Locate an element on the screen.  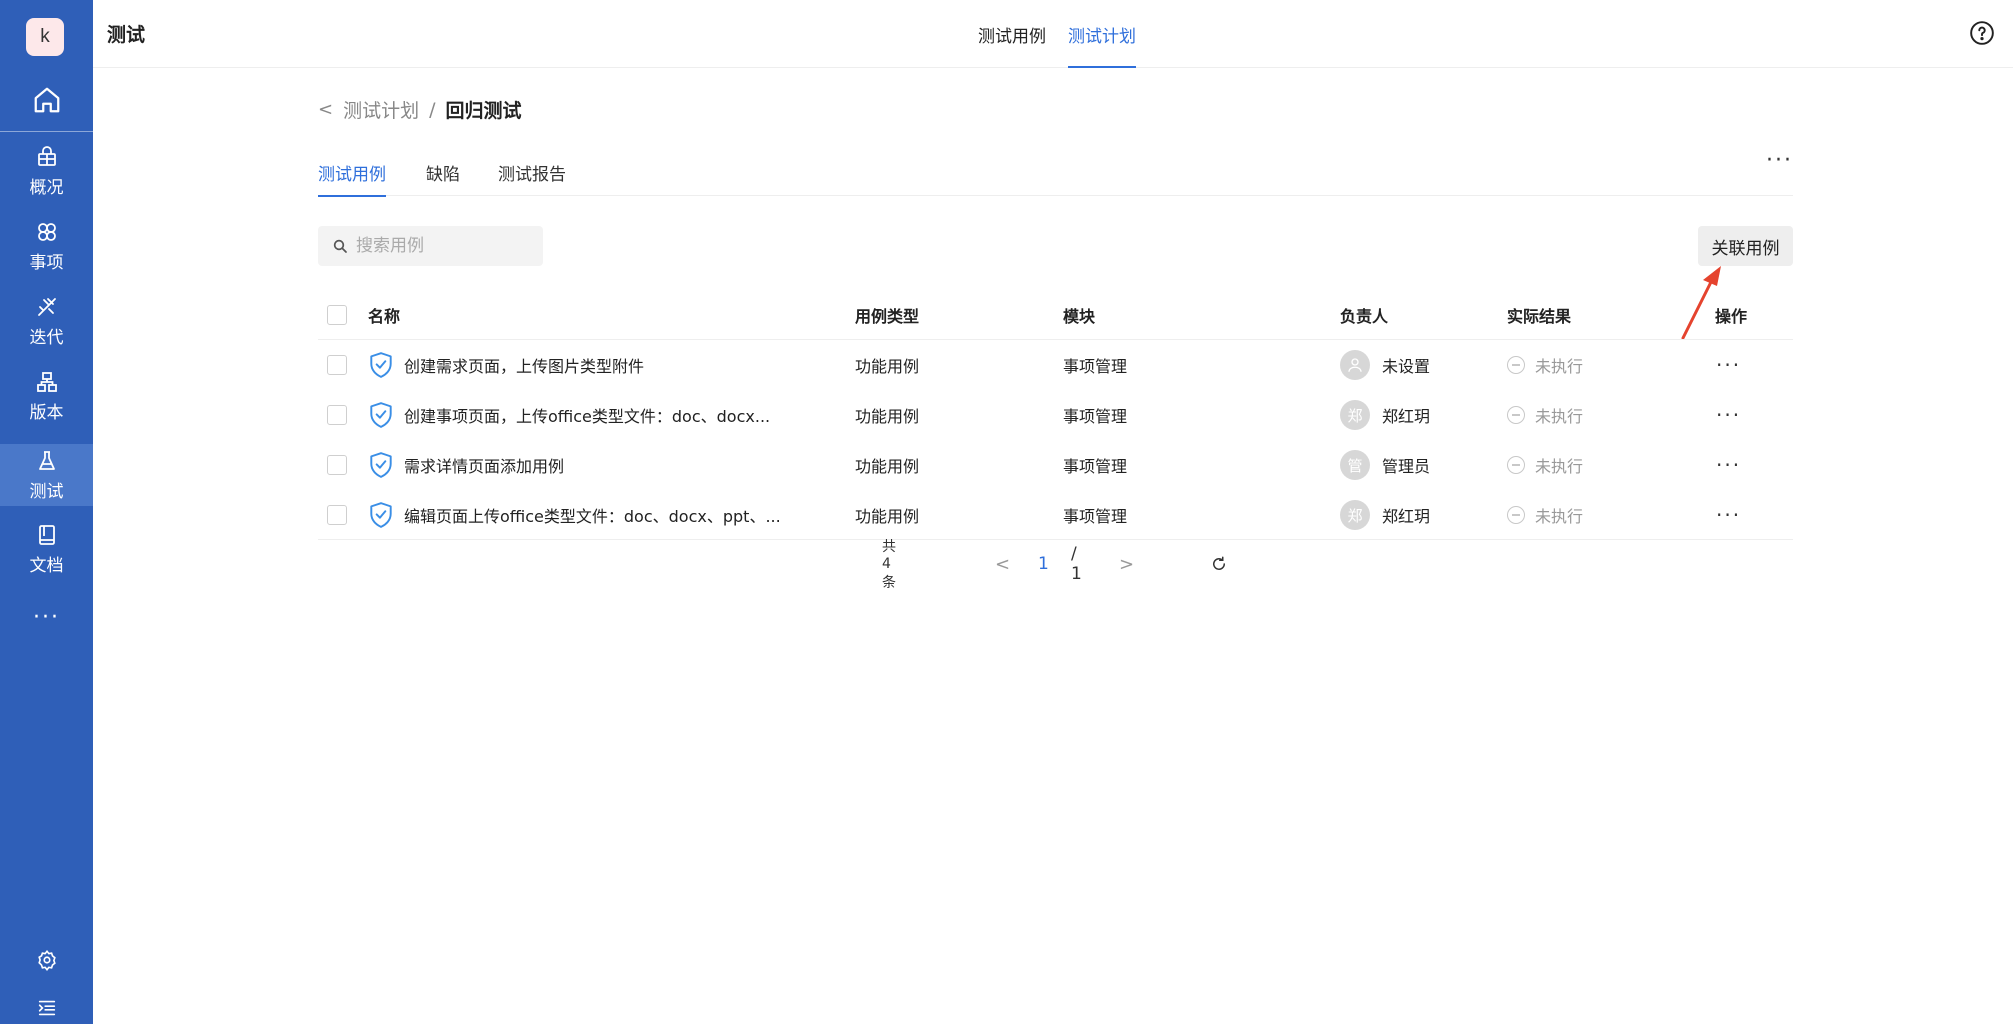
user-avatar: k is located at coordinates (45, 37).